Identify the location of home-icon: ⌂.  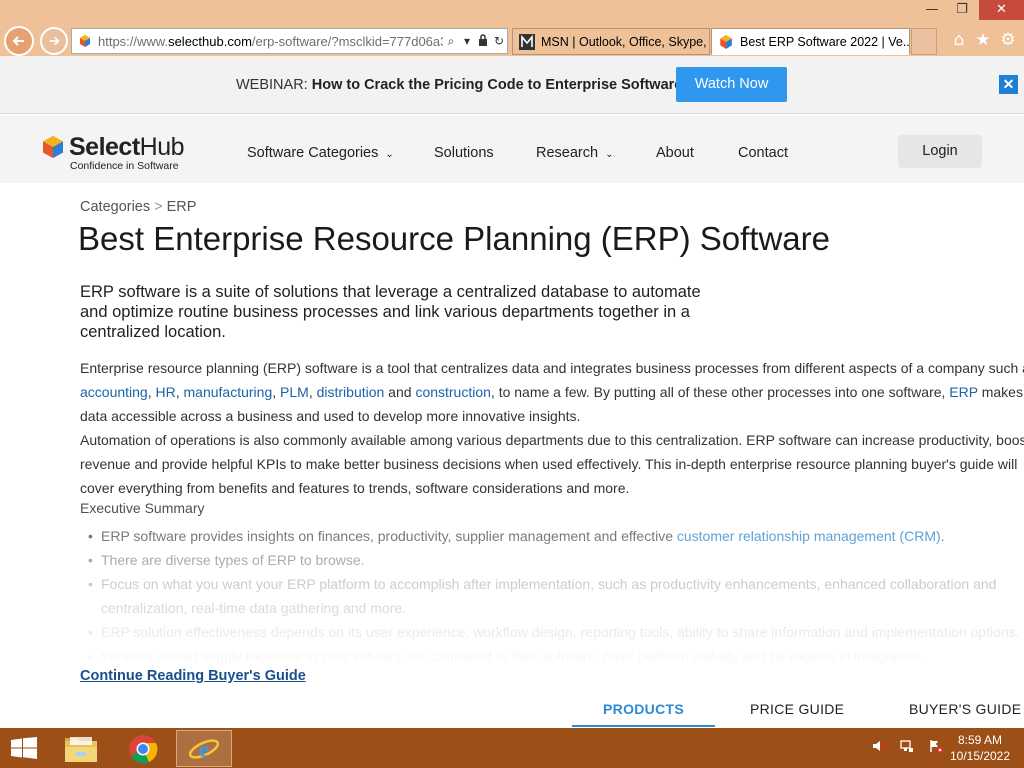
(959, 40).